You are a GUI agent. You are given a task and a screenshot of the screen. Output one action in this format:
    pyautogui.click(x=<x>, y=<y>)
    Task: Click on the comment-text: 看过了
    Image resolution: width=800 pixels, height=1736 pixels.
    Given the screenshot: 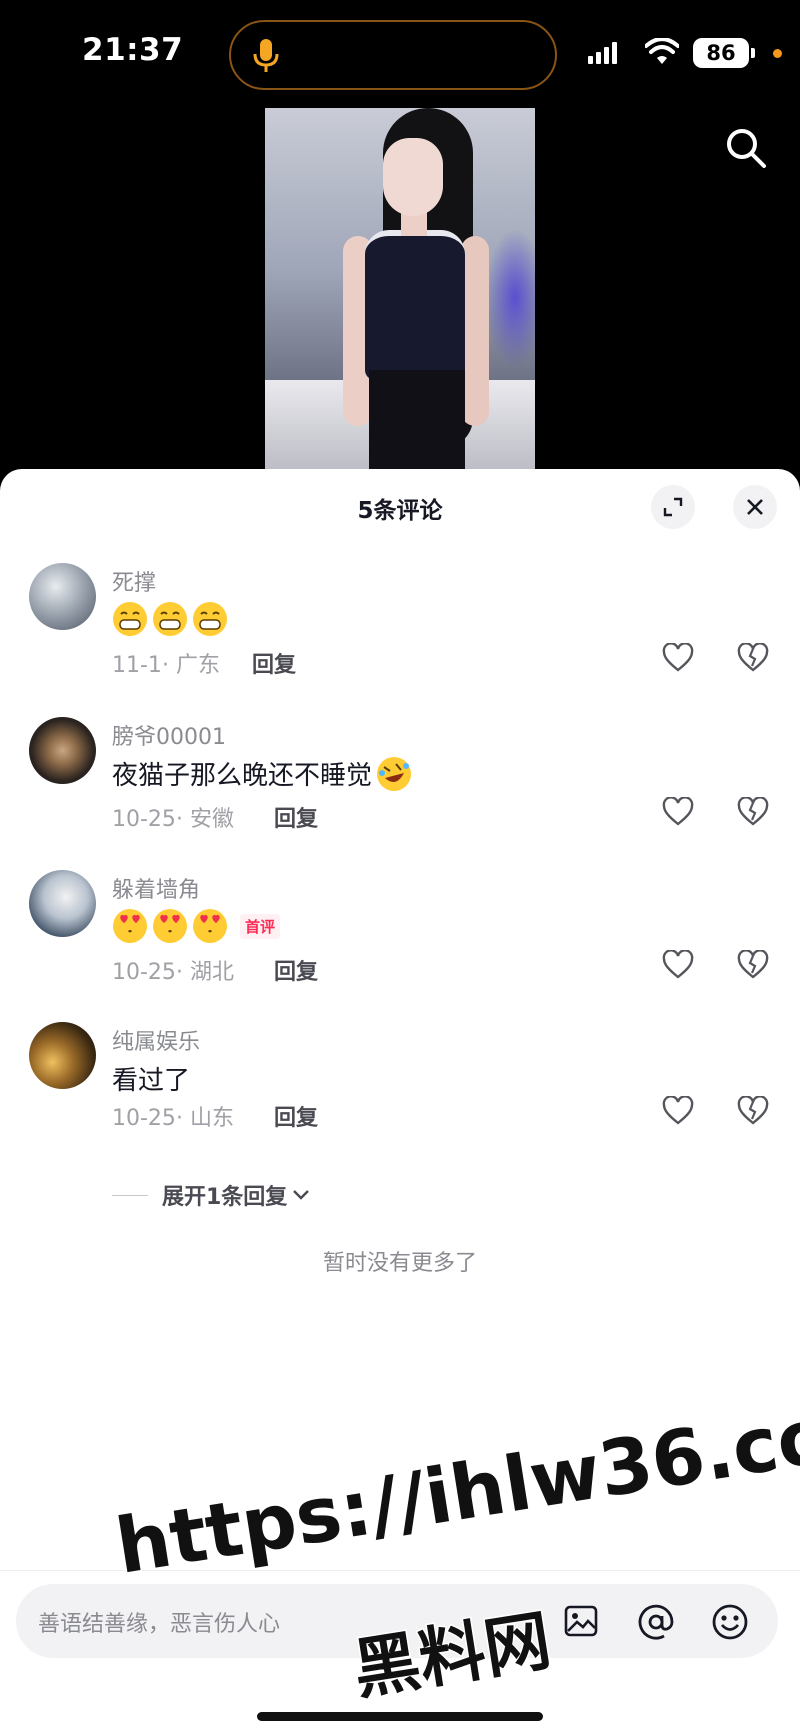 What is the action you would take?
    pyautogui.click(x=151, y=1078)
    